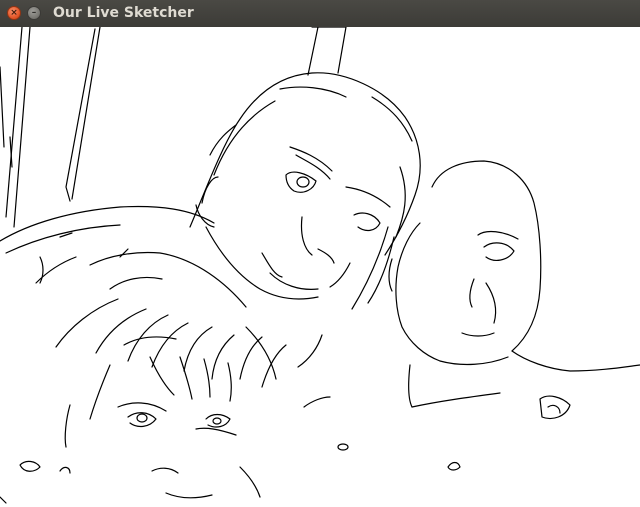 The height and width of the screenshot is (507, 640). I want to click on minimize-icon: –, so click(34, 13).